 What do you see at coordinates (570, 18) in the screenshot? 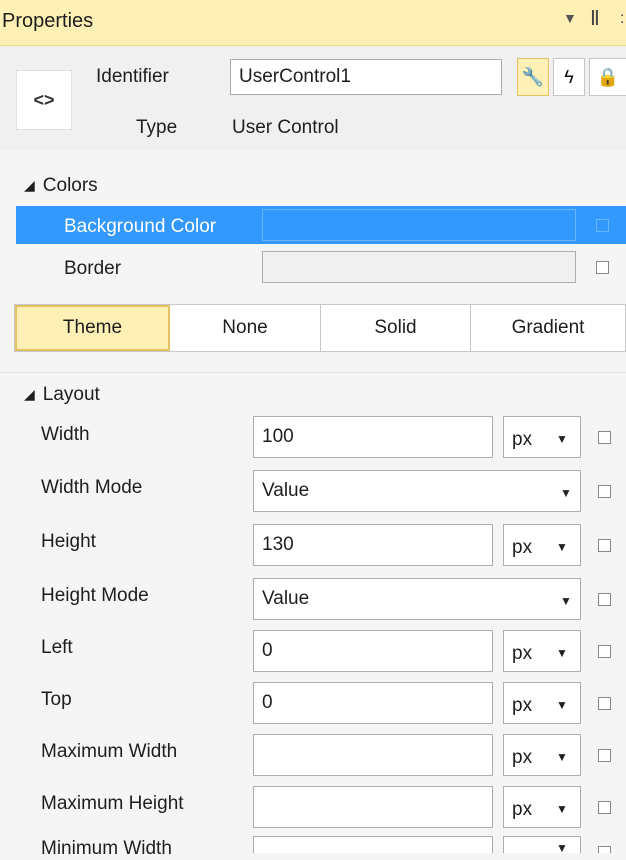
I see `triangle-down-icon: ▼` at bounding box center [570, 18].